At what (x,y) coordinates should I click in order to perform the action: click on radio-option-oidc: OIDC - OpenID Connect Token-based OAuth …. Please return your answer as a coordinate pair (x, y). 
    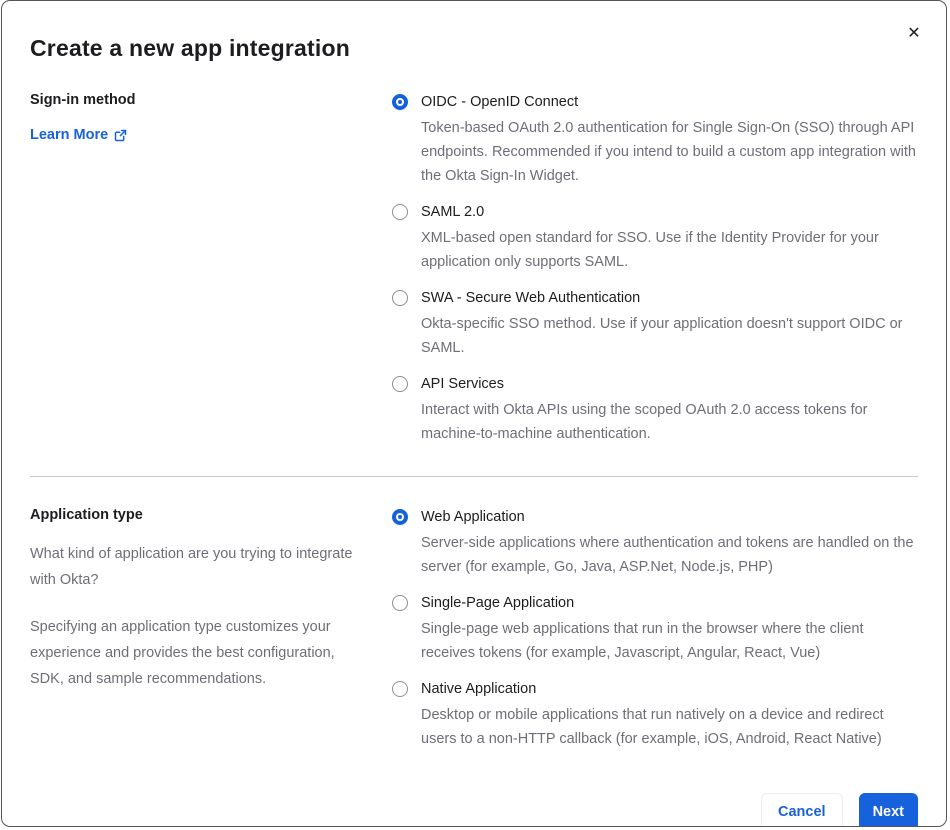
    Looking at the image, I should click on (655, 140).